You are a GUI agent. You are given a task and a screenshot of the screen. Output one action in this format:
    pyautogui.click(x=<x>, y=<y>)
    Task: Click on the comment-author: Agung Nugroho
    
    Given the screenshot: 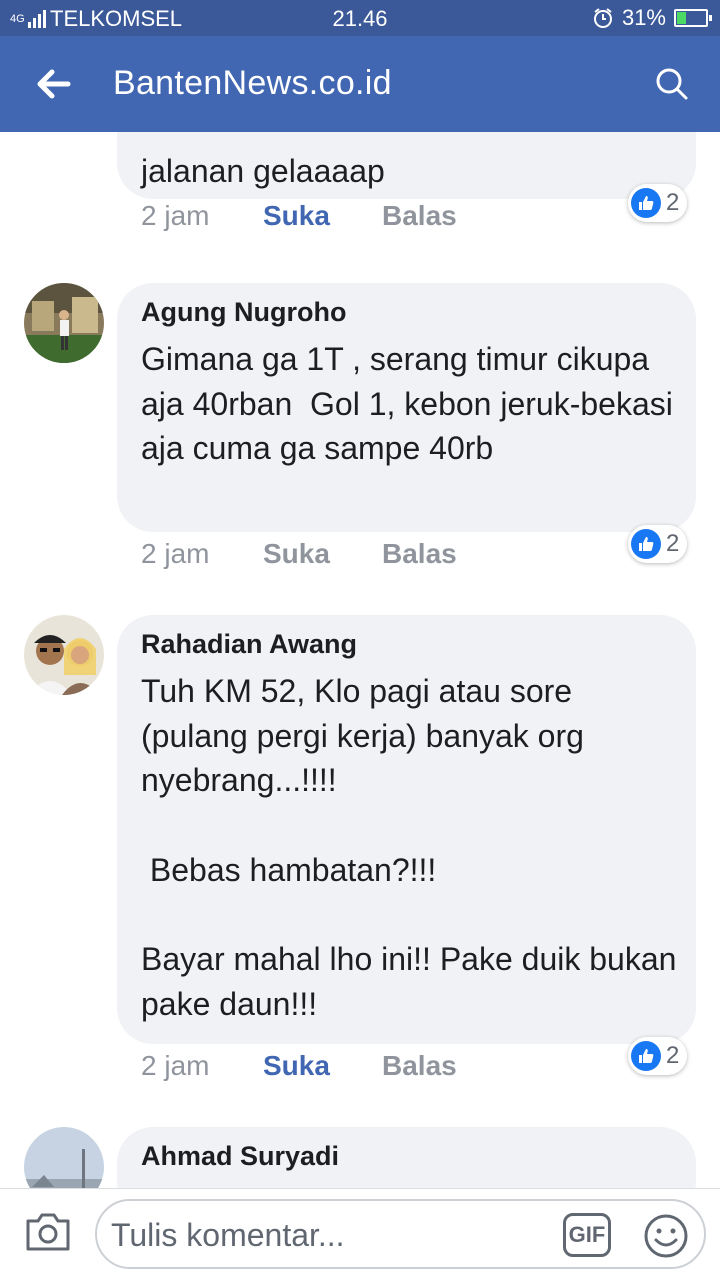 What is the action you would take?
    pyautogui.click(x=243, y=312)
    